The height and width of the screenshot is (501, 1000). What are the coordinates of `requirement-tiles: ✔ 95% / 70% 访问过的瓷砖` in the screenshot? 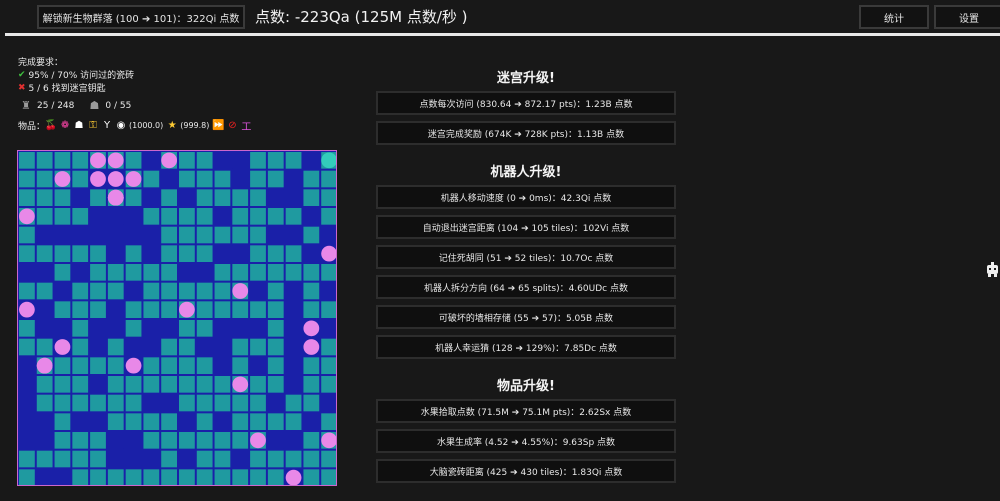 It's located at (183, 75).